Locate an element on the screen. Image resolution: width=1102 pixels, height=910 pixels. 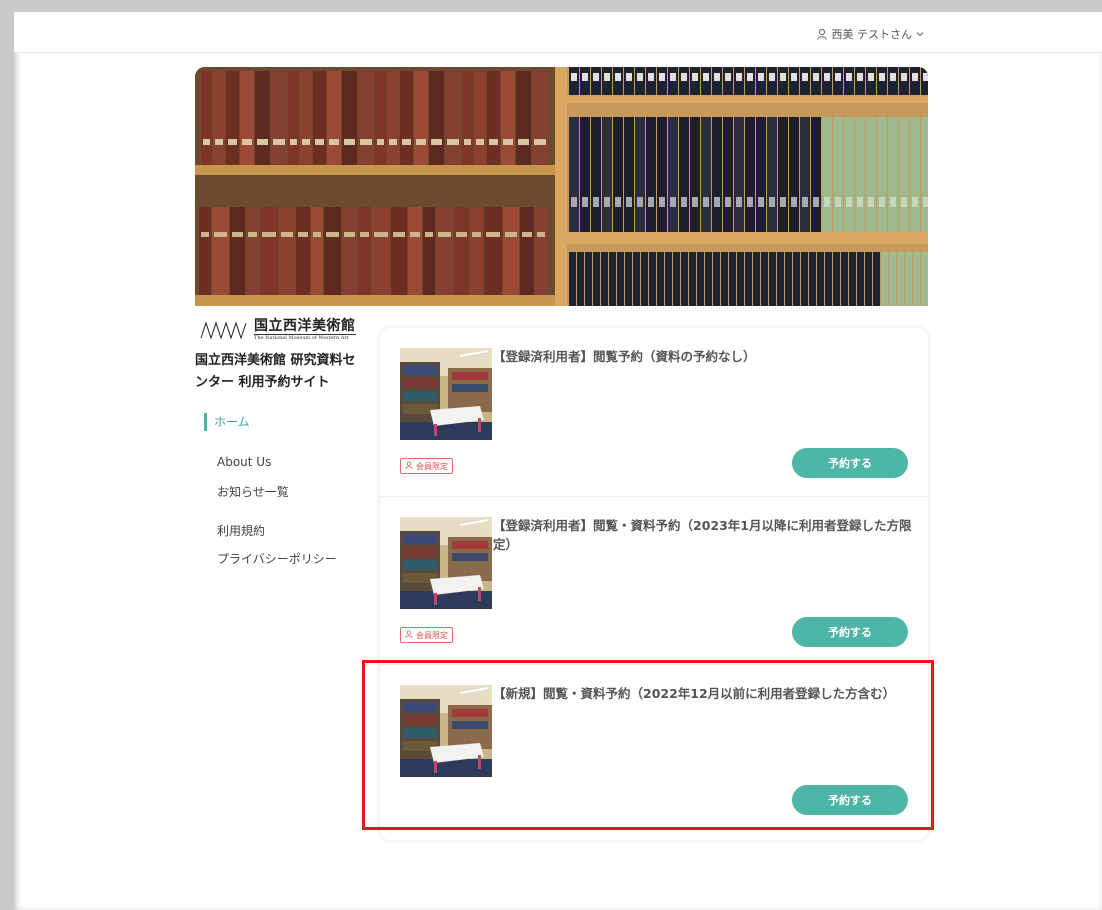
top-bar: 西美 テストさん is located at coordinates (558, 32).